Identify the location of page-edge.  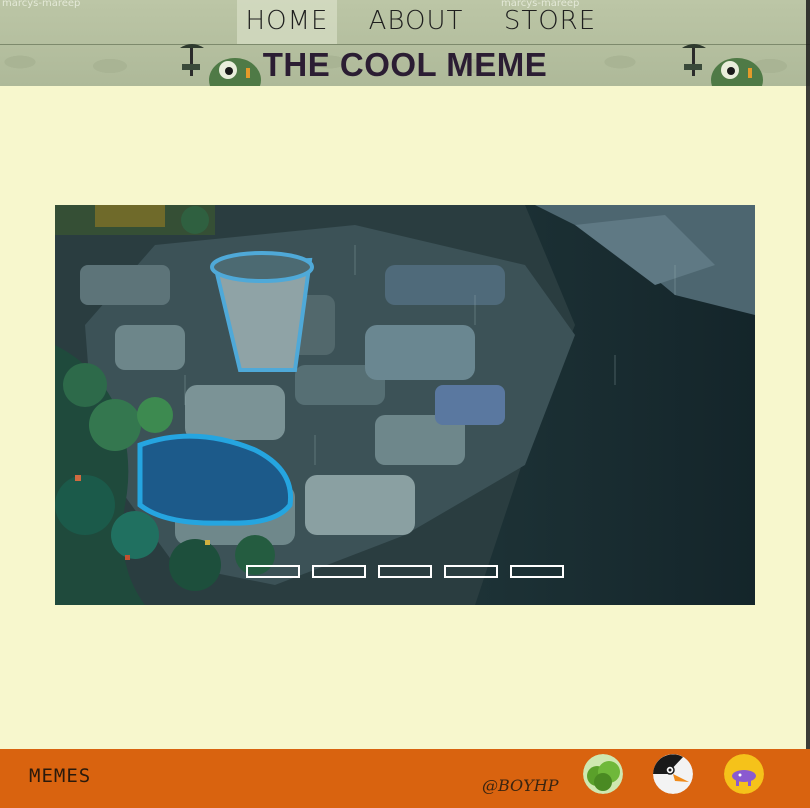
(808, 404).